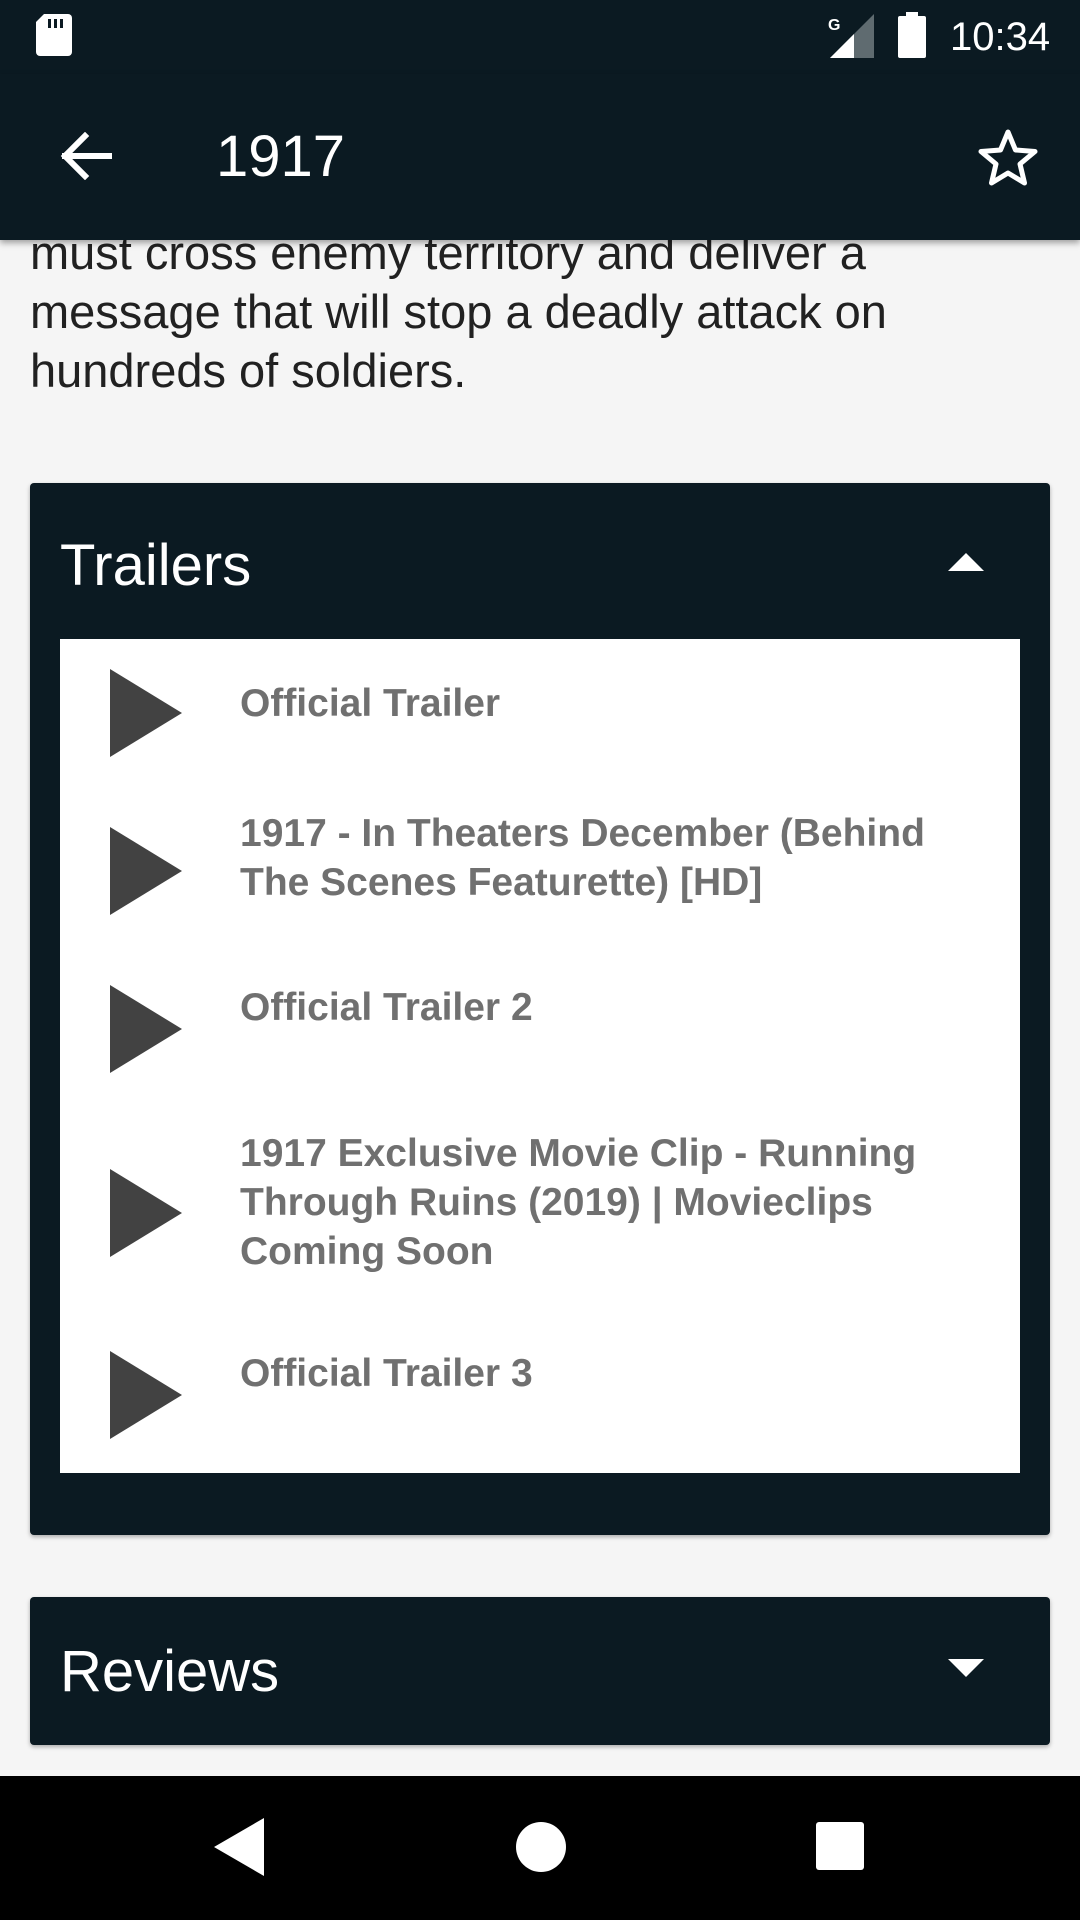 This screenshot has width=1080, height=1920. Describe the element at coordinates (281, 156) in the screenshot. I see `page-title: 1917` at that location.